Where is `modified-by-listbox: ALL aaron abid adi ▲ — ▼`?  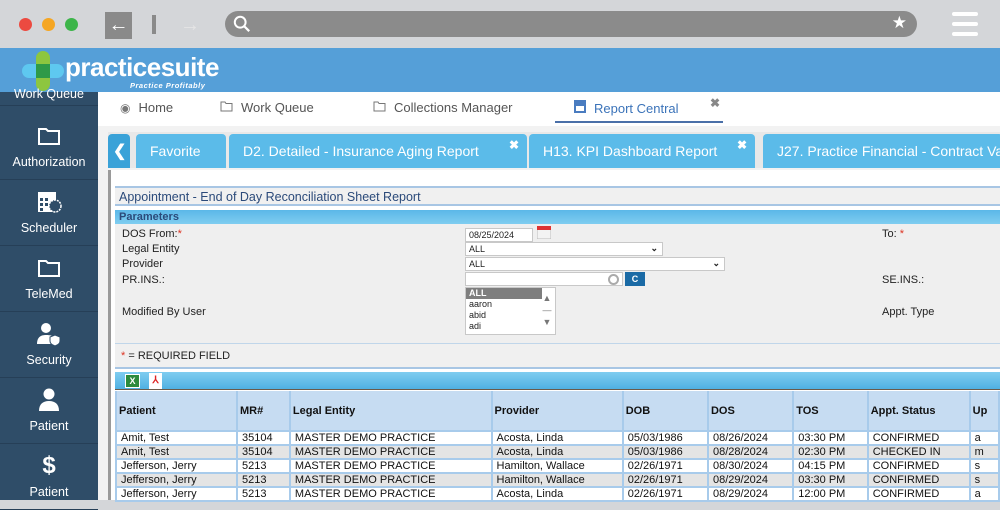
modified-by-listbox: ALL aaron abid adi ▲ — ▼ is located at coordinates (510, 311).